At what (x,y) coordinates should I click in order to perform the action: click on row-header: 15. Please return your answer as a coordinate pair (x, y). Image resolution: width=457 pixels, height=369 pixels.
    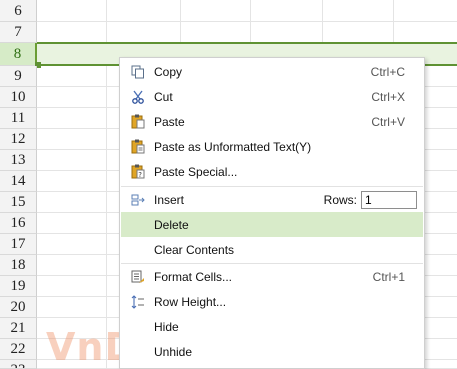
    Looking at the image, I should click on (18, 202).